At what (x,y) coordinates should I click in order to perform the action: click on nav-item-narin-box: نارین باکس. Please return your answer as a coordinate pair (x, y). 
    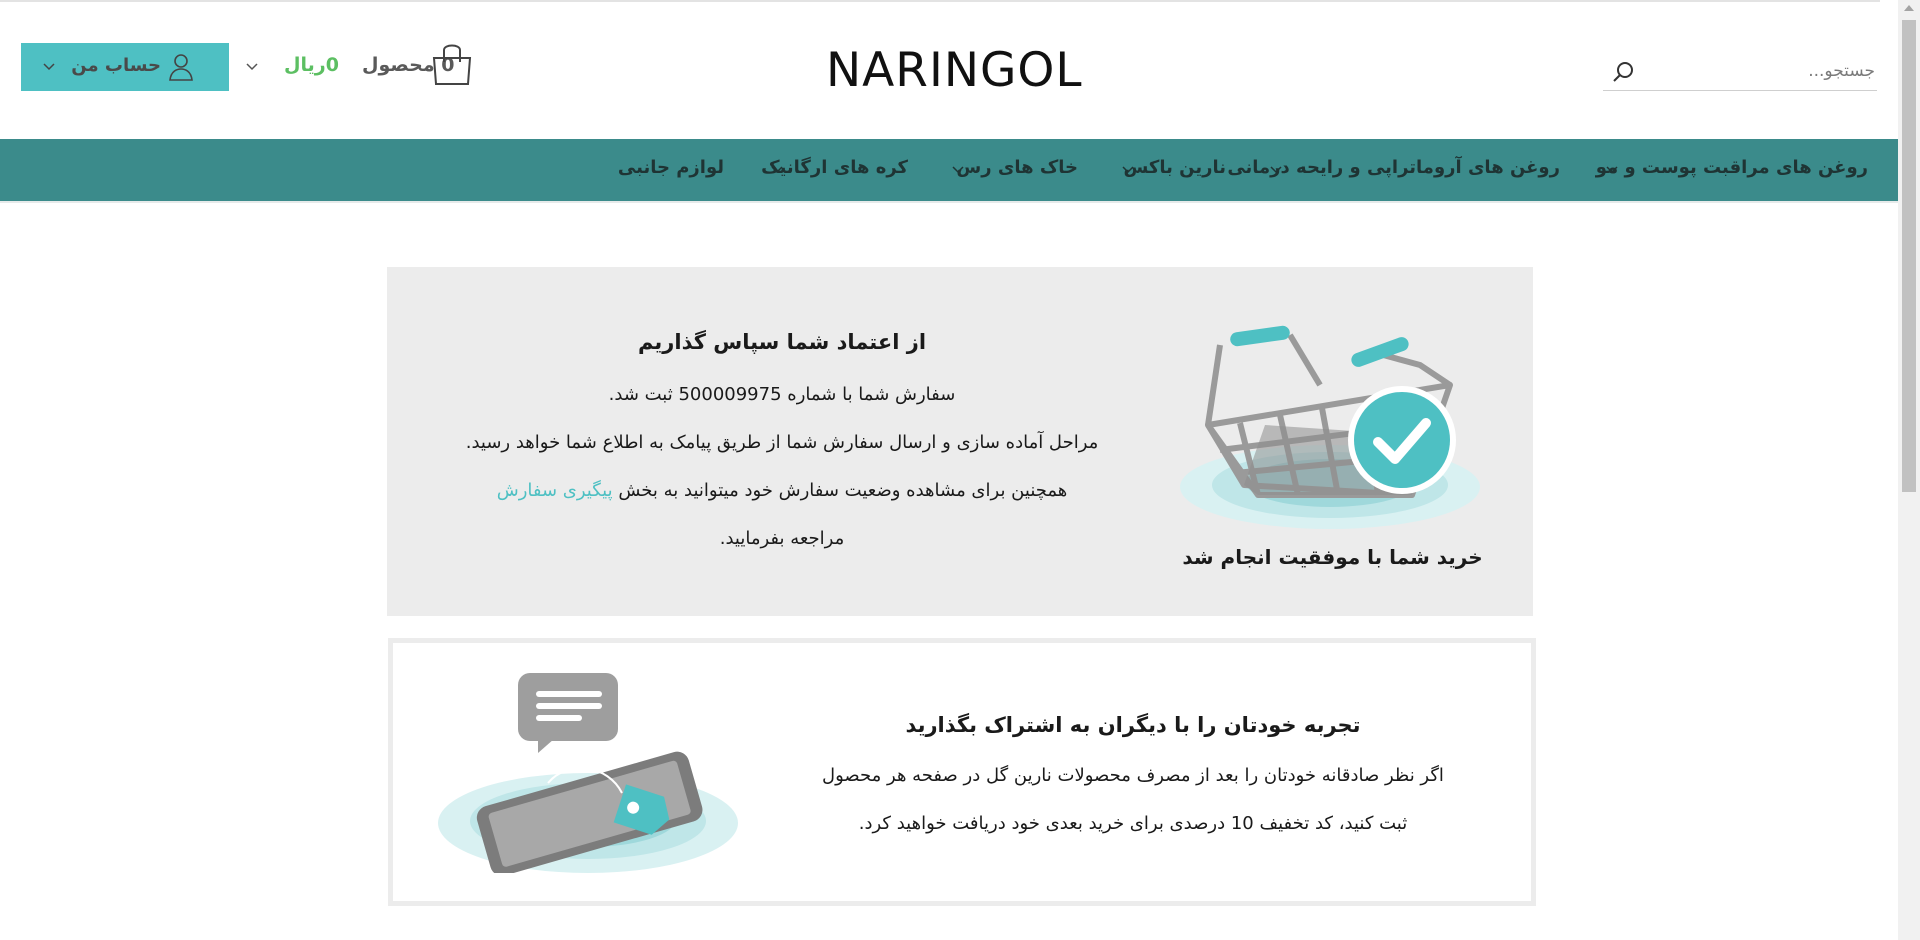
    Looking at the image, I should click on (1174, 169).